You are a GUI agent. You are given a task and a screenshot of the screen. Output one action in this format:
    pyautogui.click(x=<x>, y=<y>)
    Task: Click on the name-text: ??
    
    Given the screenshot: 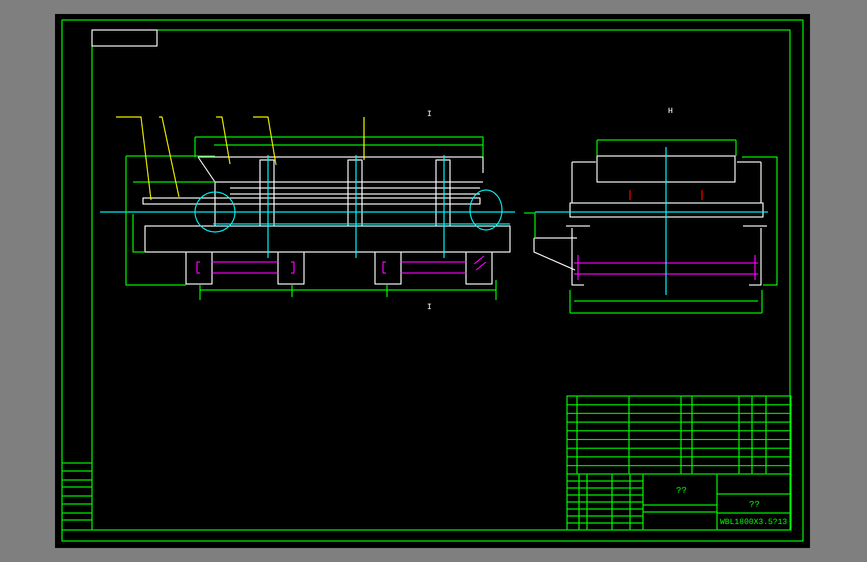 What is the action you would take?
    pyautogui.click(x=754, y=505)
    